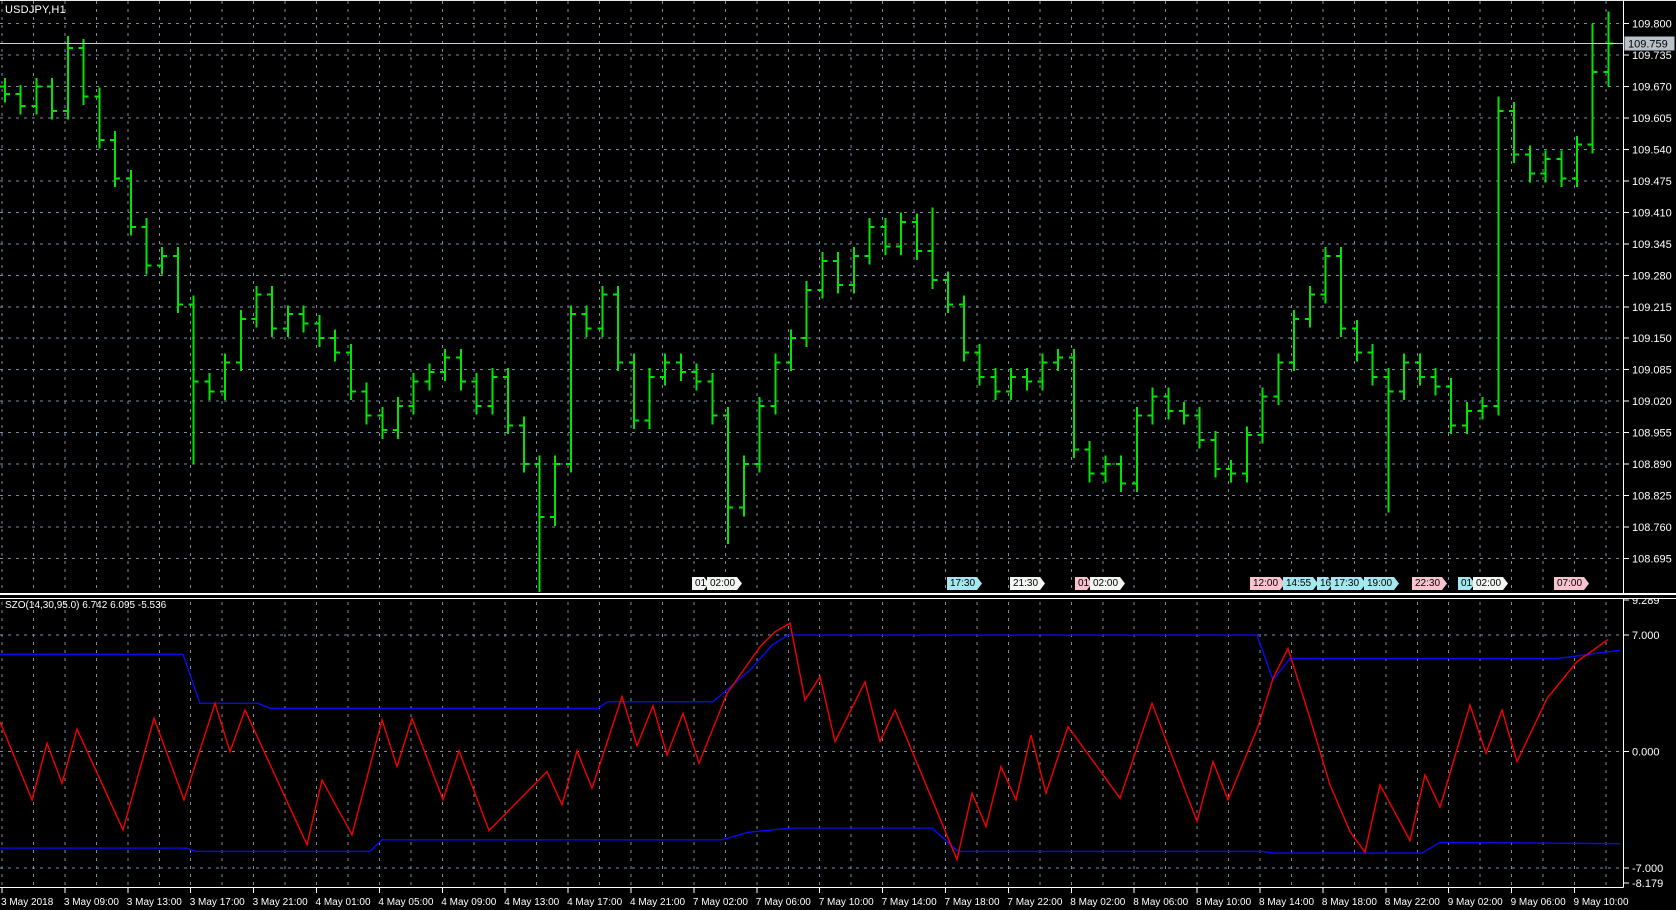  What do you see at coordinates (86, 605) in the screenshot?
I see `indicator-label: SZO(14,30,95.0) 6.742 6.095 -5.536` at bounding box center [86, 605].